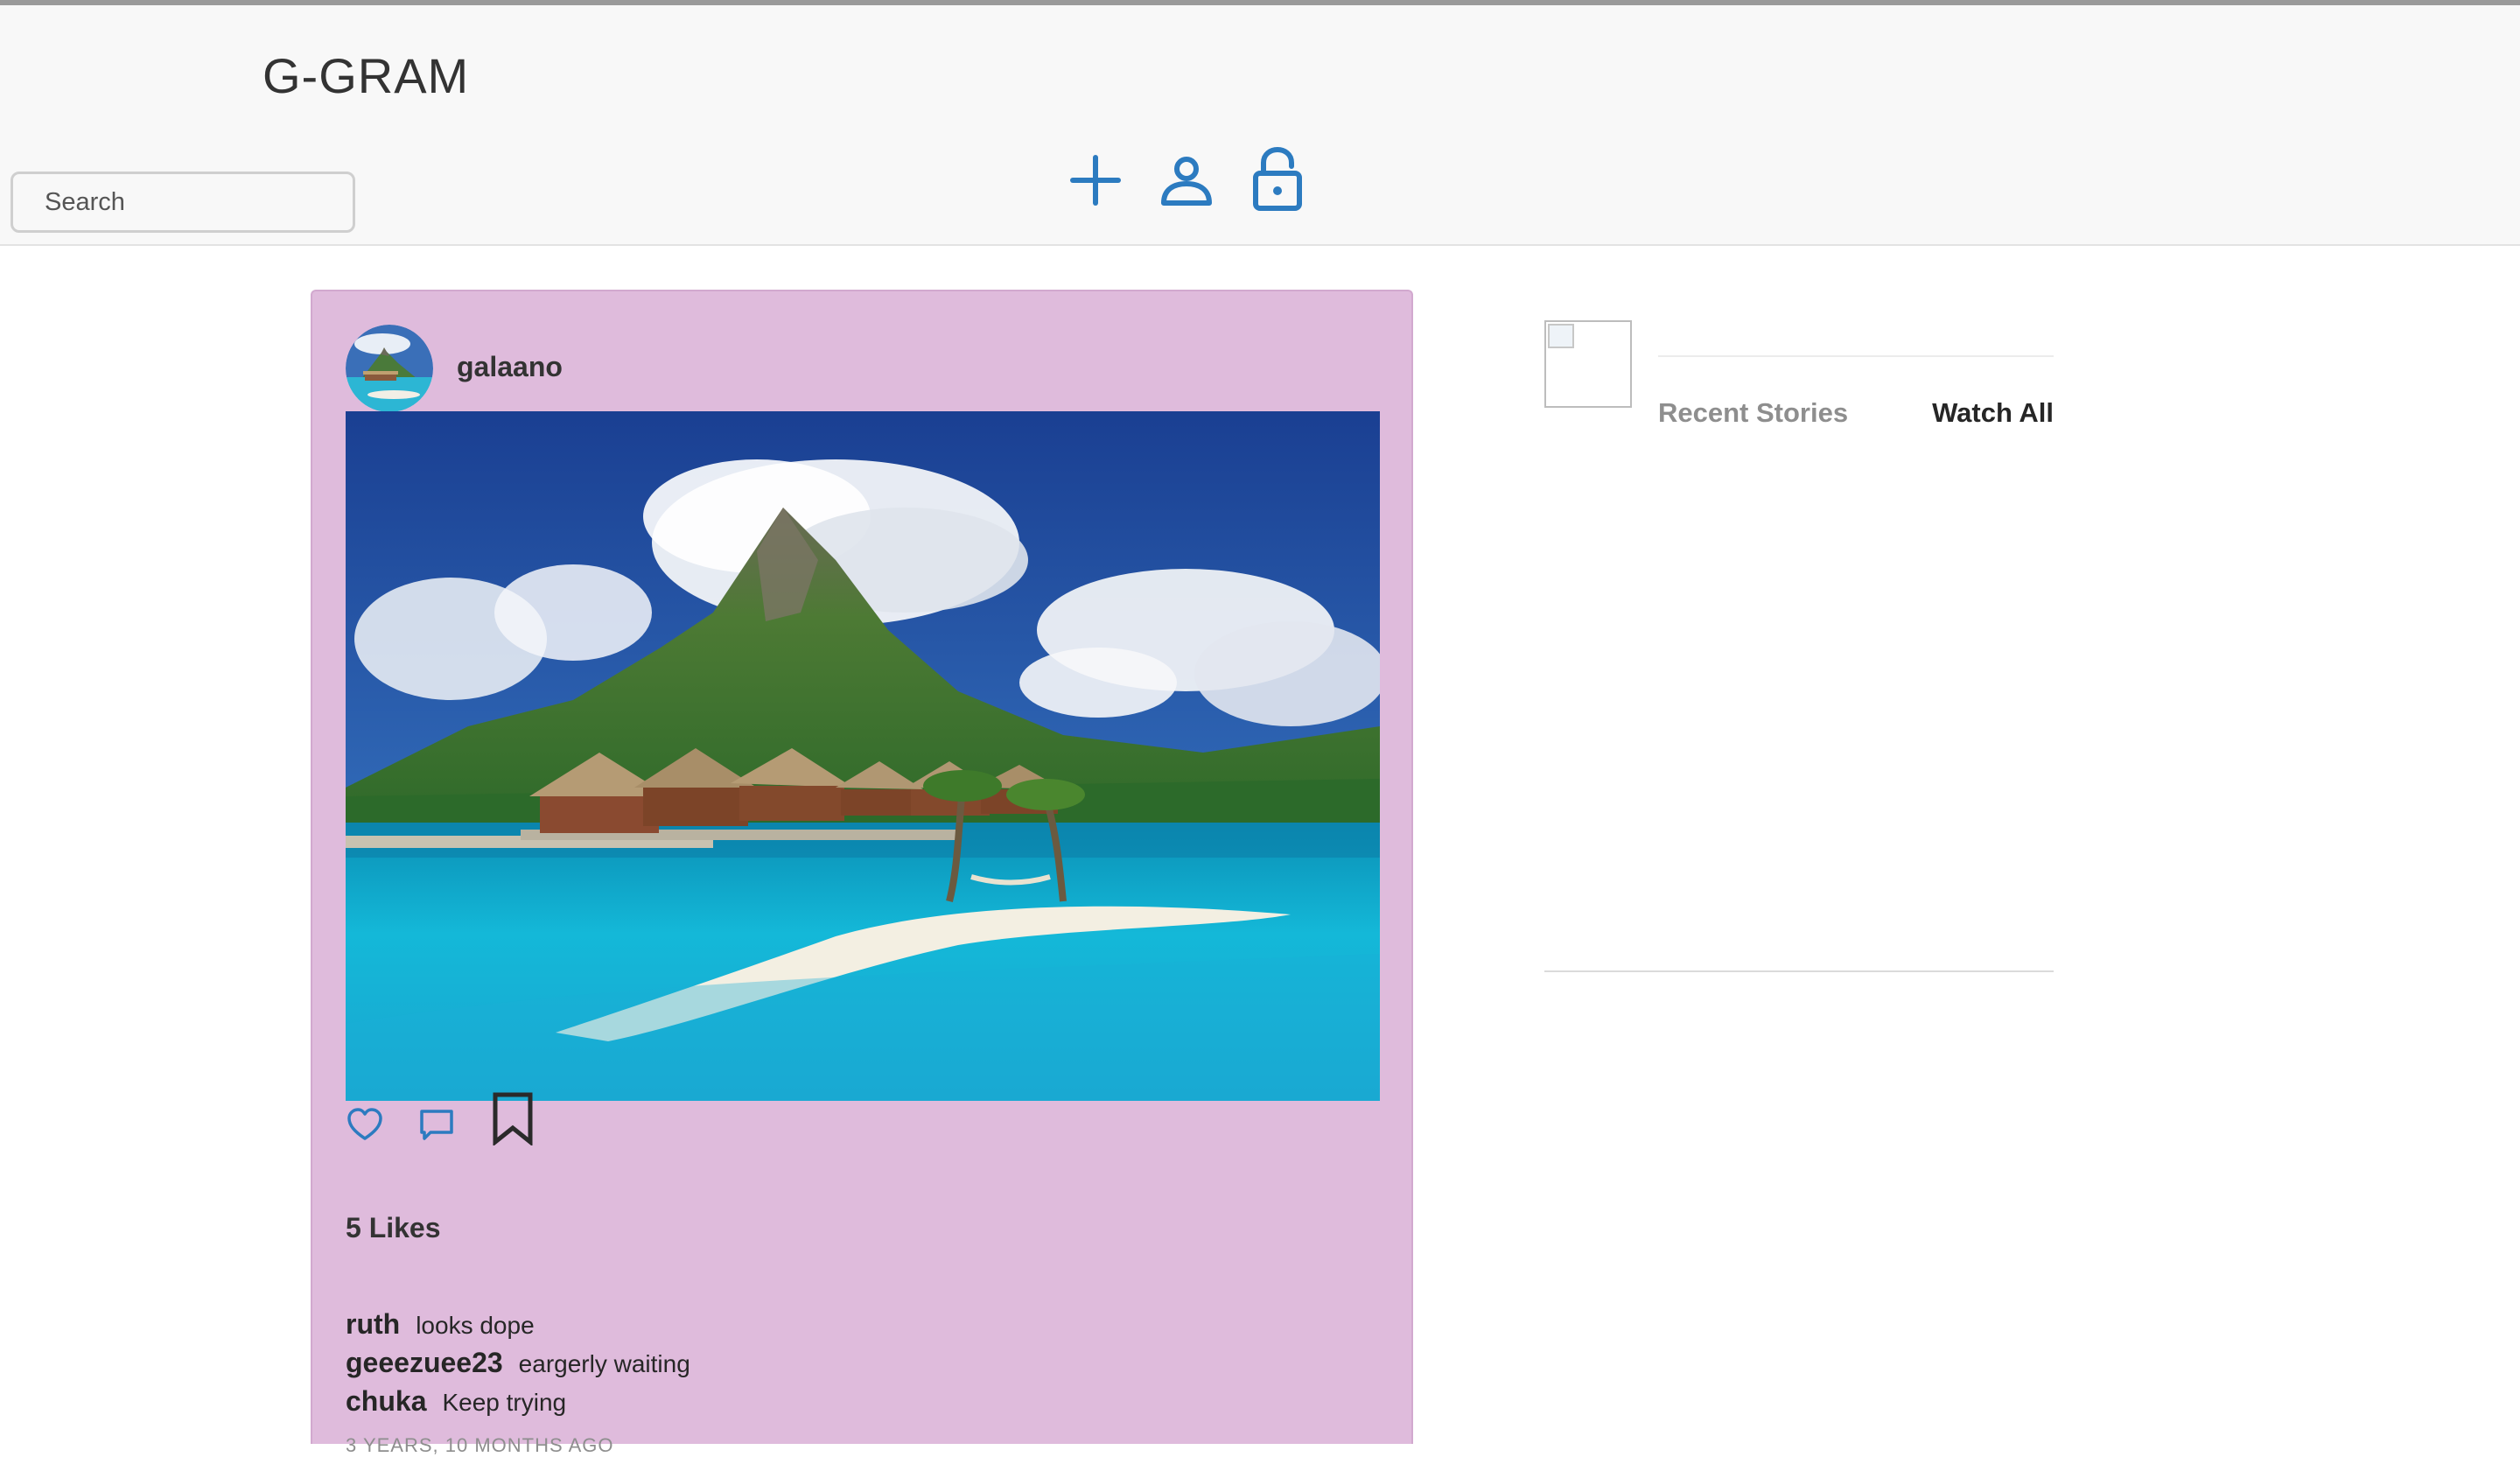 This screenshot has height=1457, width=2520. I want to click on user-icon, so click(1186, 178).